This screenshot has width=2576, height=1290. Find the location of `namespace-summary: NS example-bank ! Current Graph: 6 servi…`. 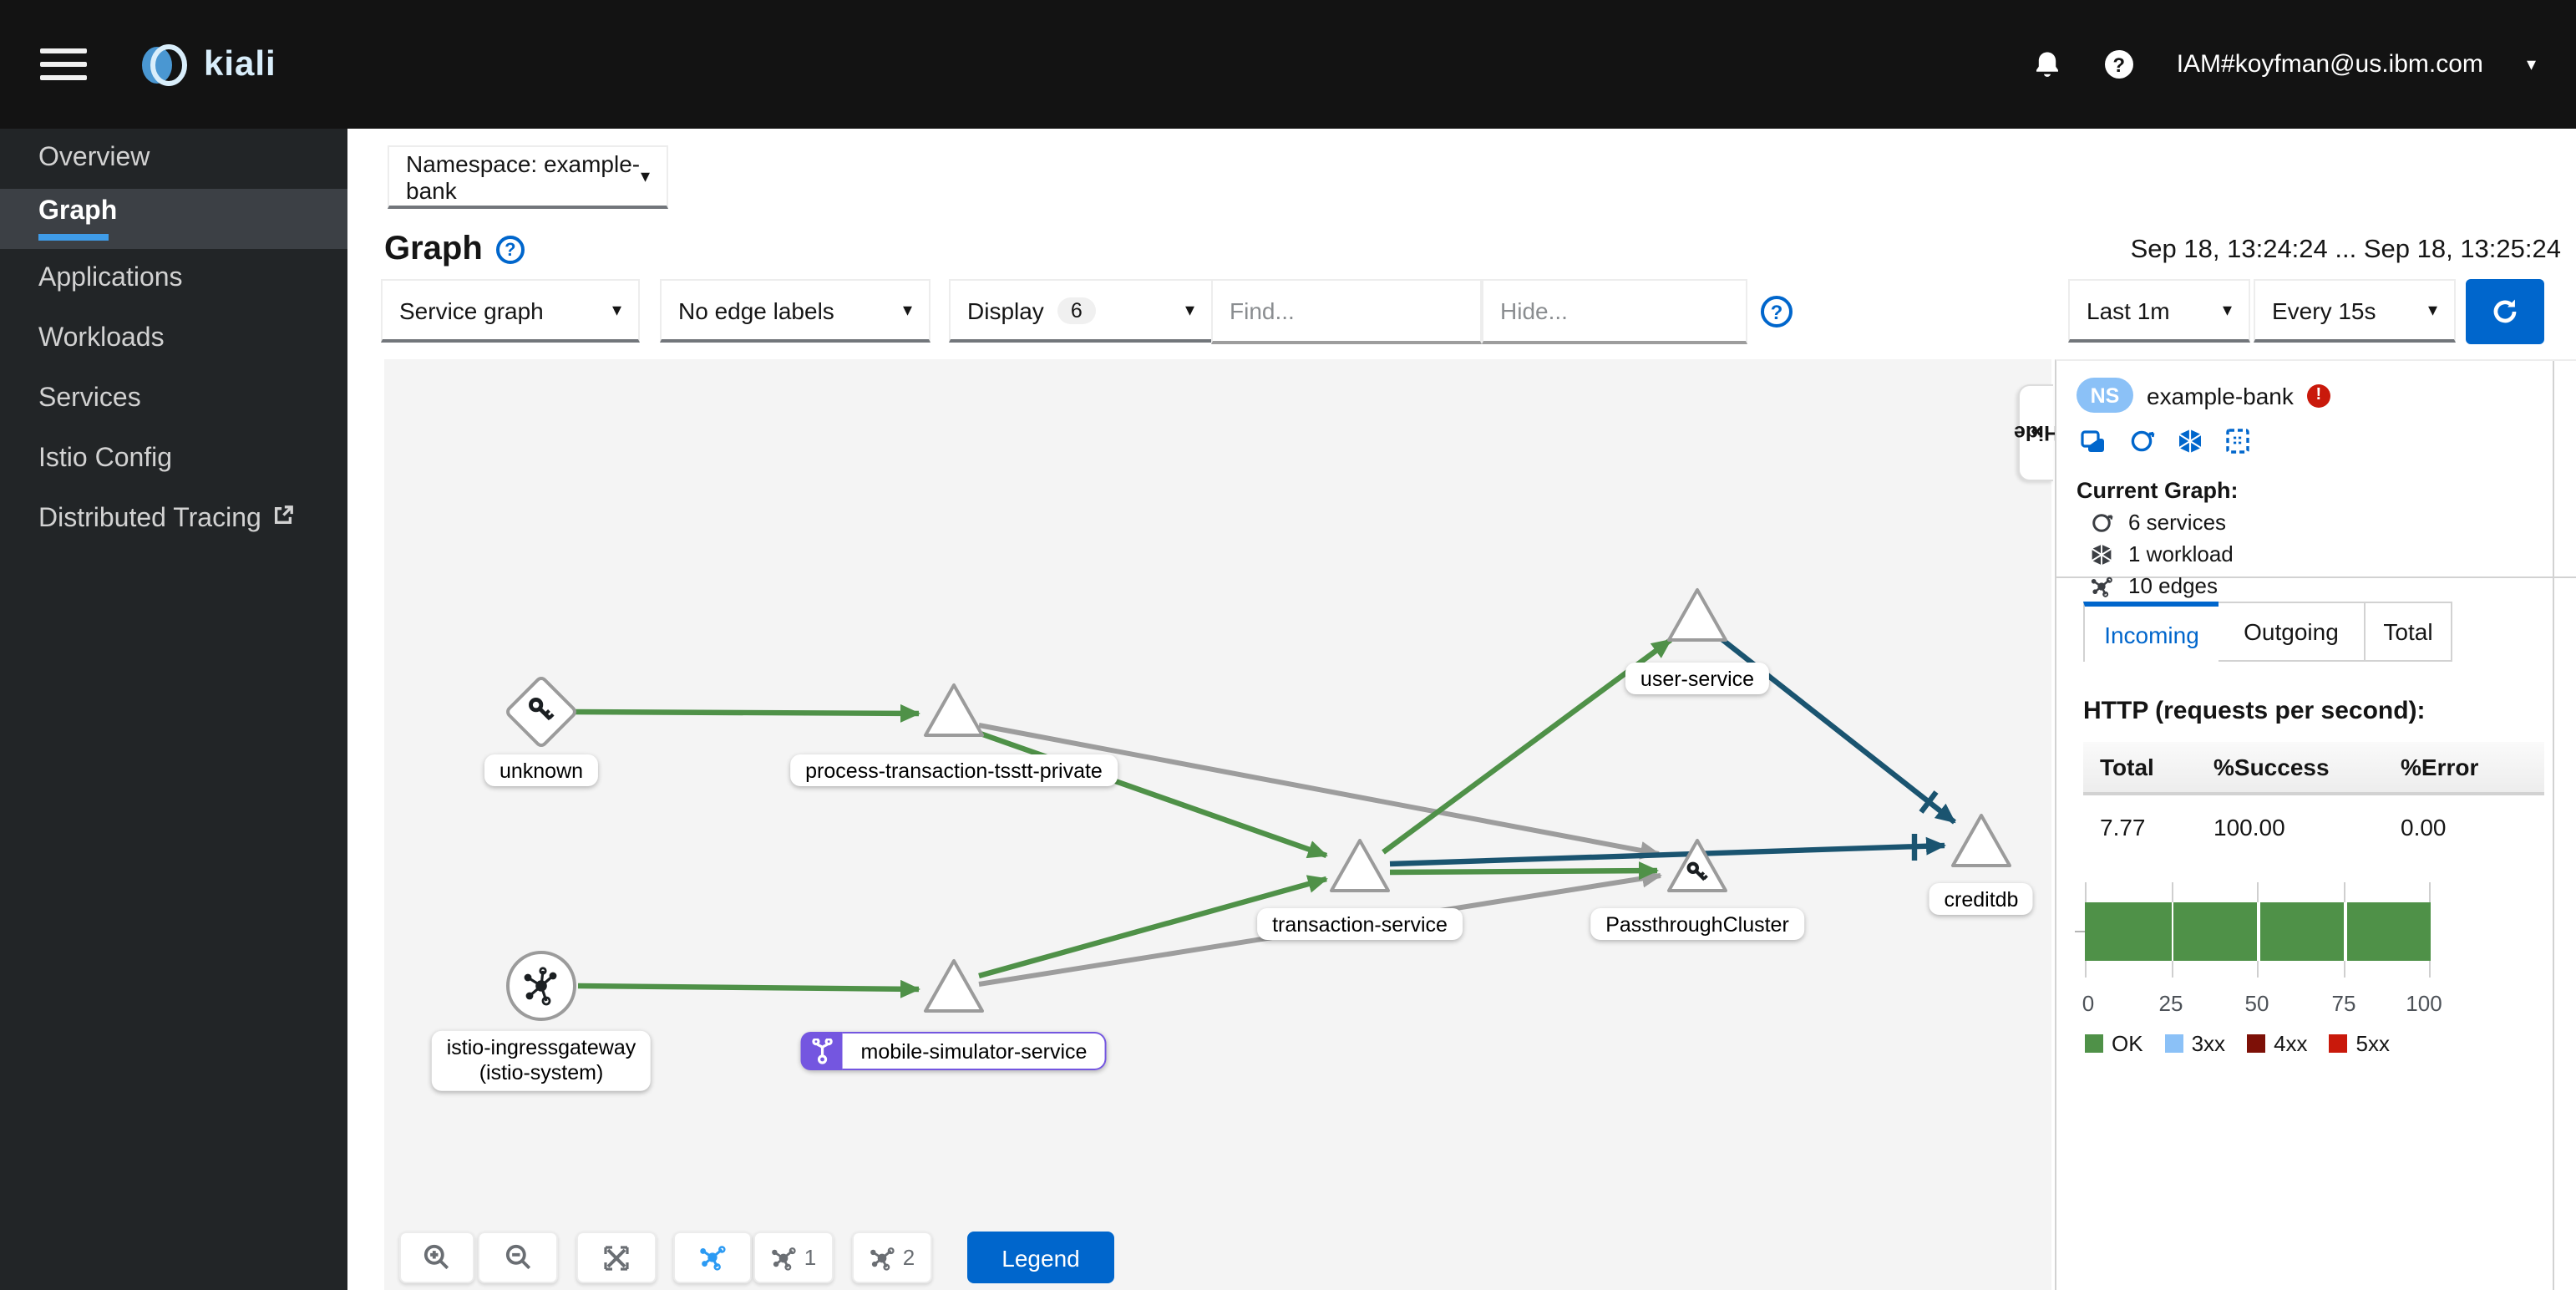

namespace-summary: NS example-bank ! Current Graph: 6 servi… is located at coordinates (2316, 479).